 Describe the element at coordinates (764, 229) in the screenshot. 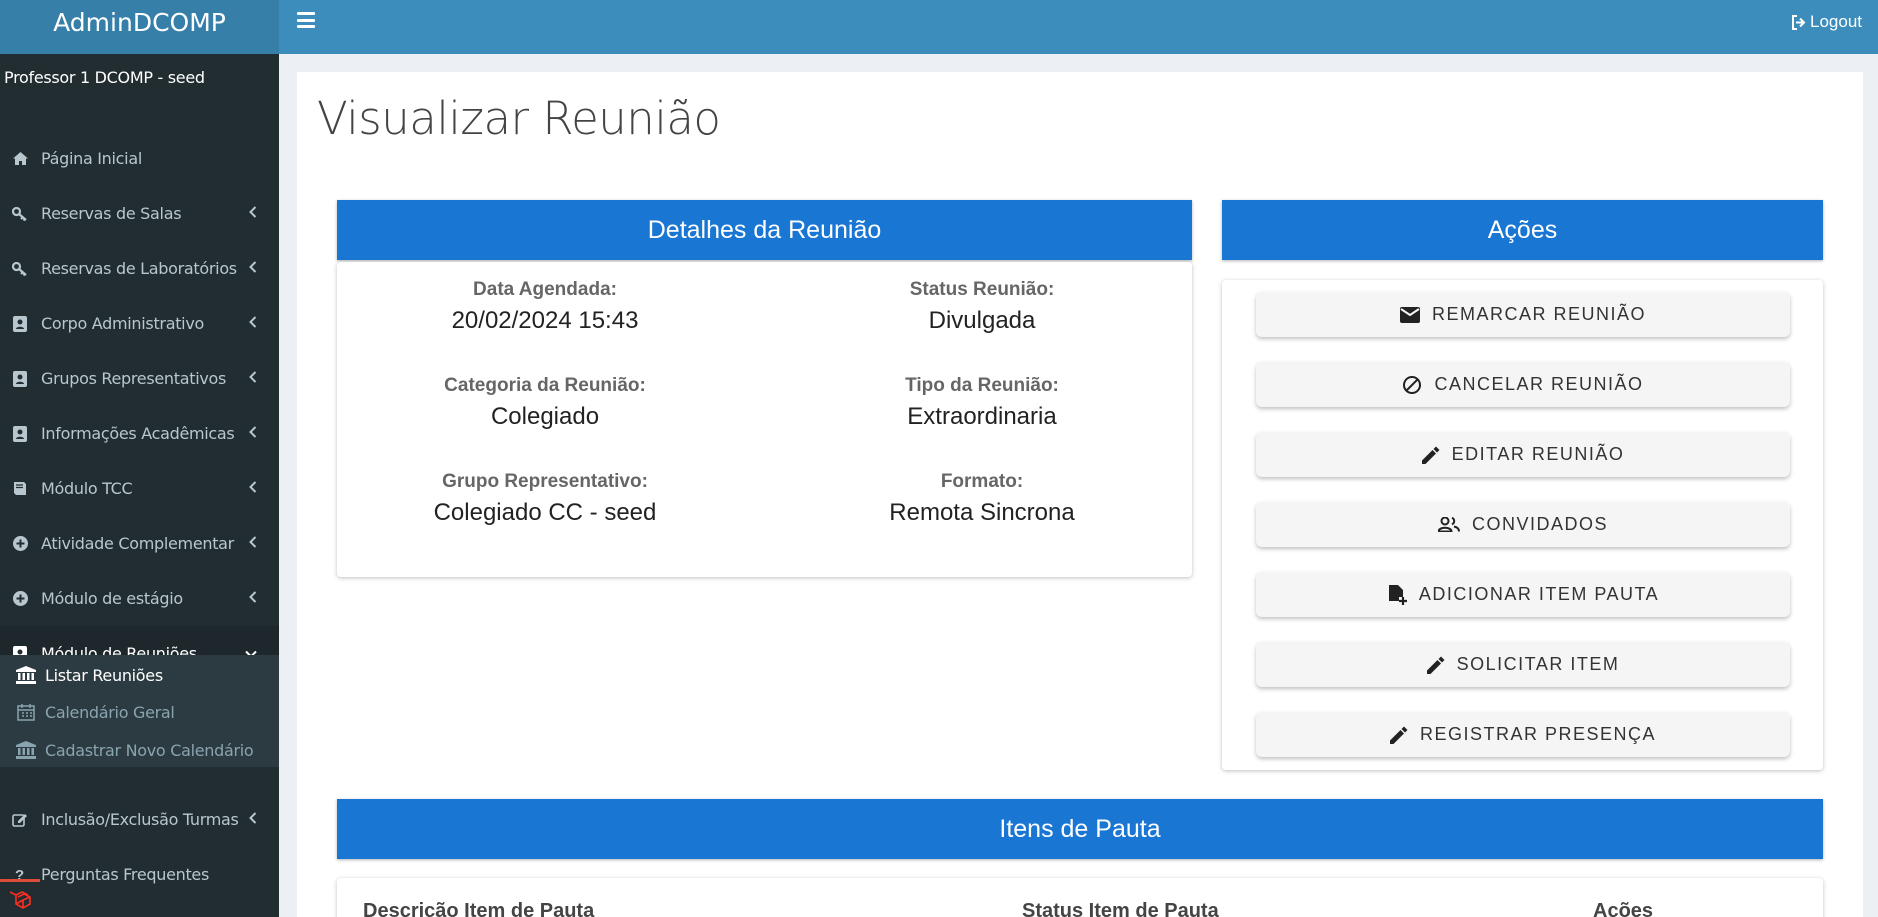

I see `details-header-title: Detalhes da Reunião` at that location.